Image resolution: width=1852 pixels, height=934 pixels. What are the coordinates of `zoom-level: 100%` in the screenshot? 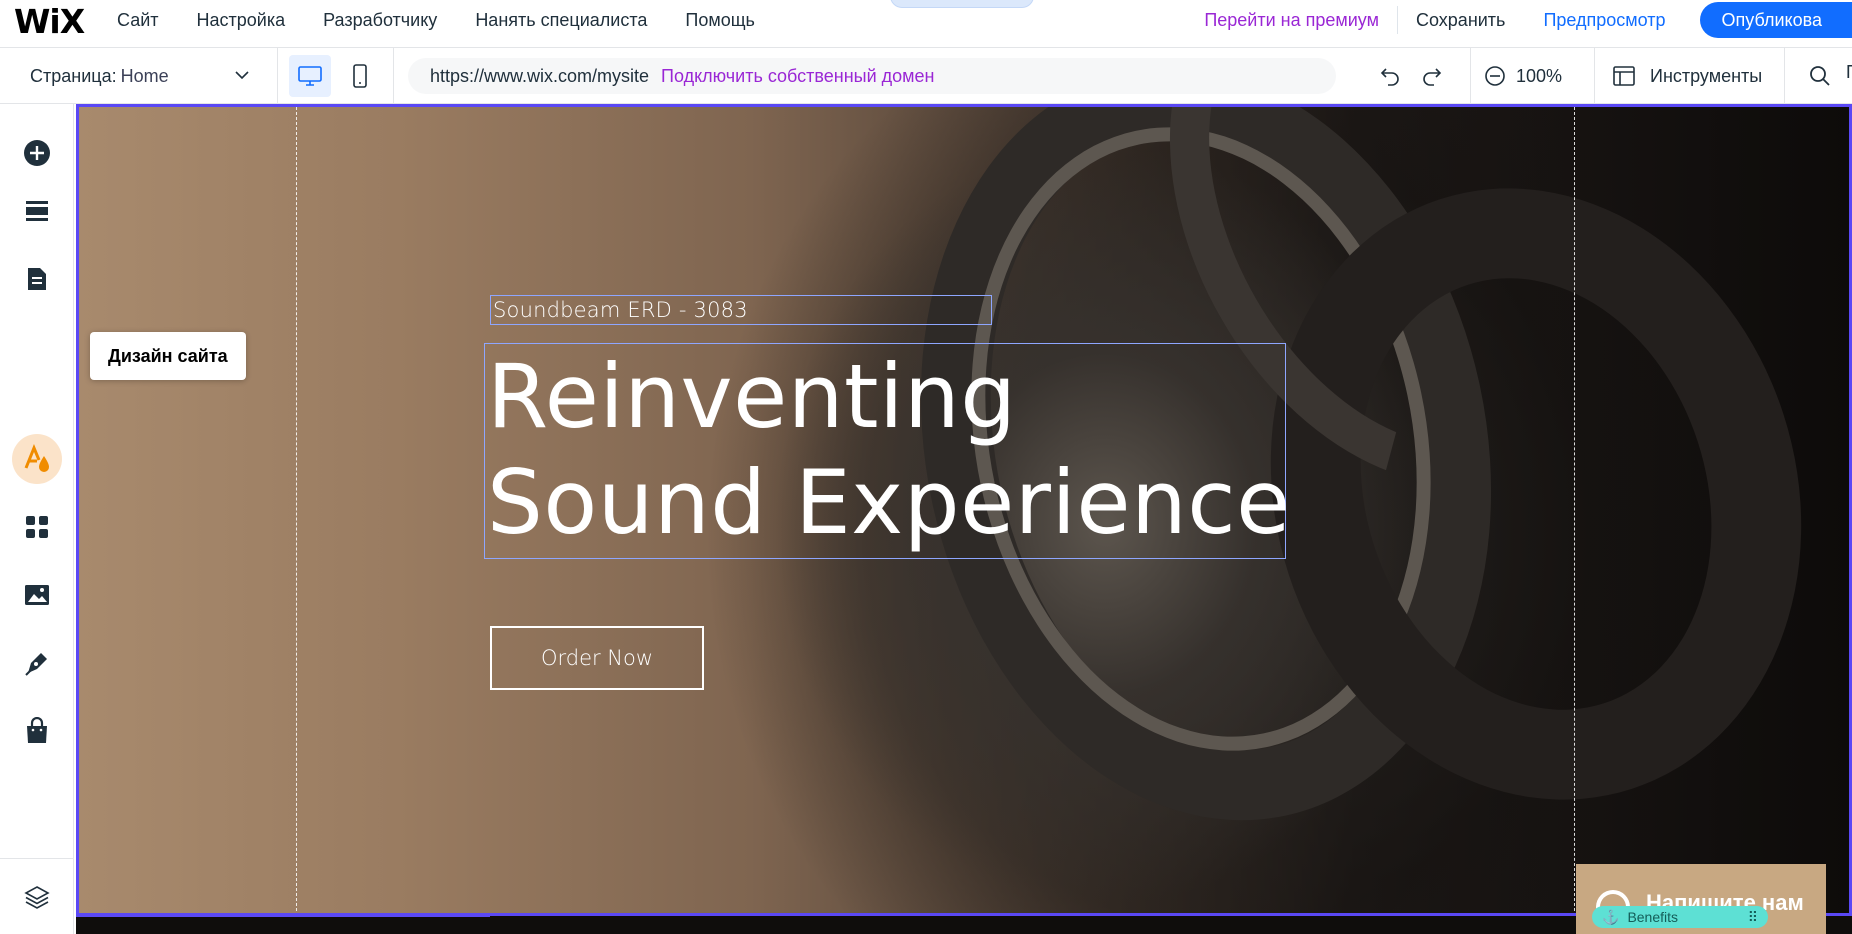 It's located at (1539, 75).